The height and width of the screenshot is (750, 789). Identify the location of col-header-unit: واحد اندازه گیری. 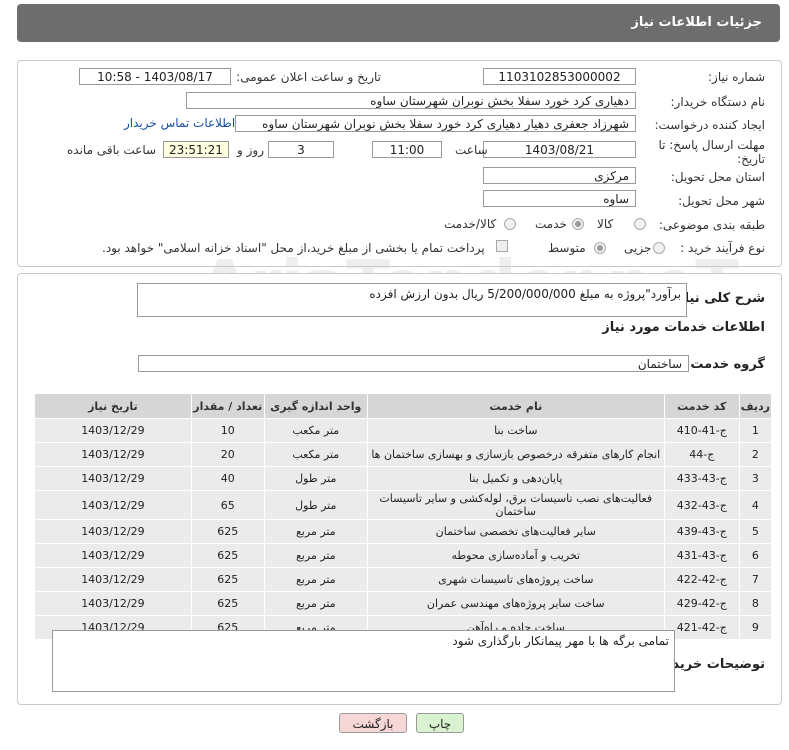
(315, 406).